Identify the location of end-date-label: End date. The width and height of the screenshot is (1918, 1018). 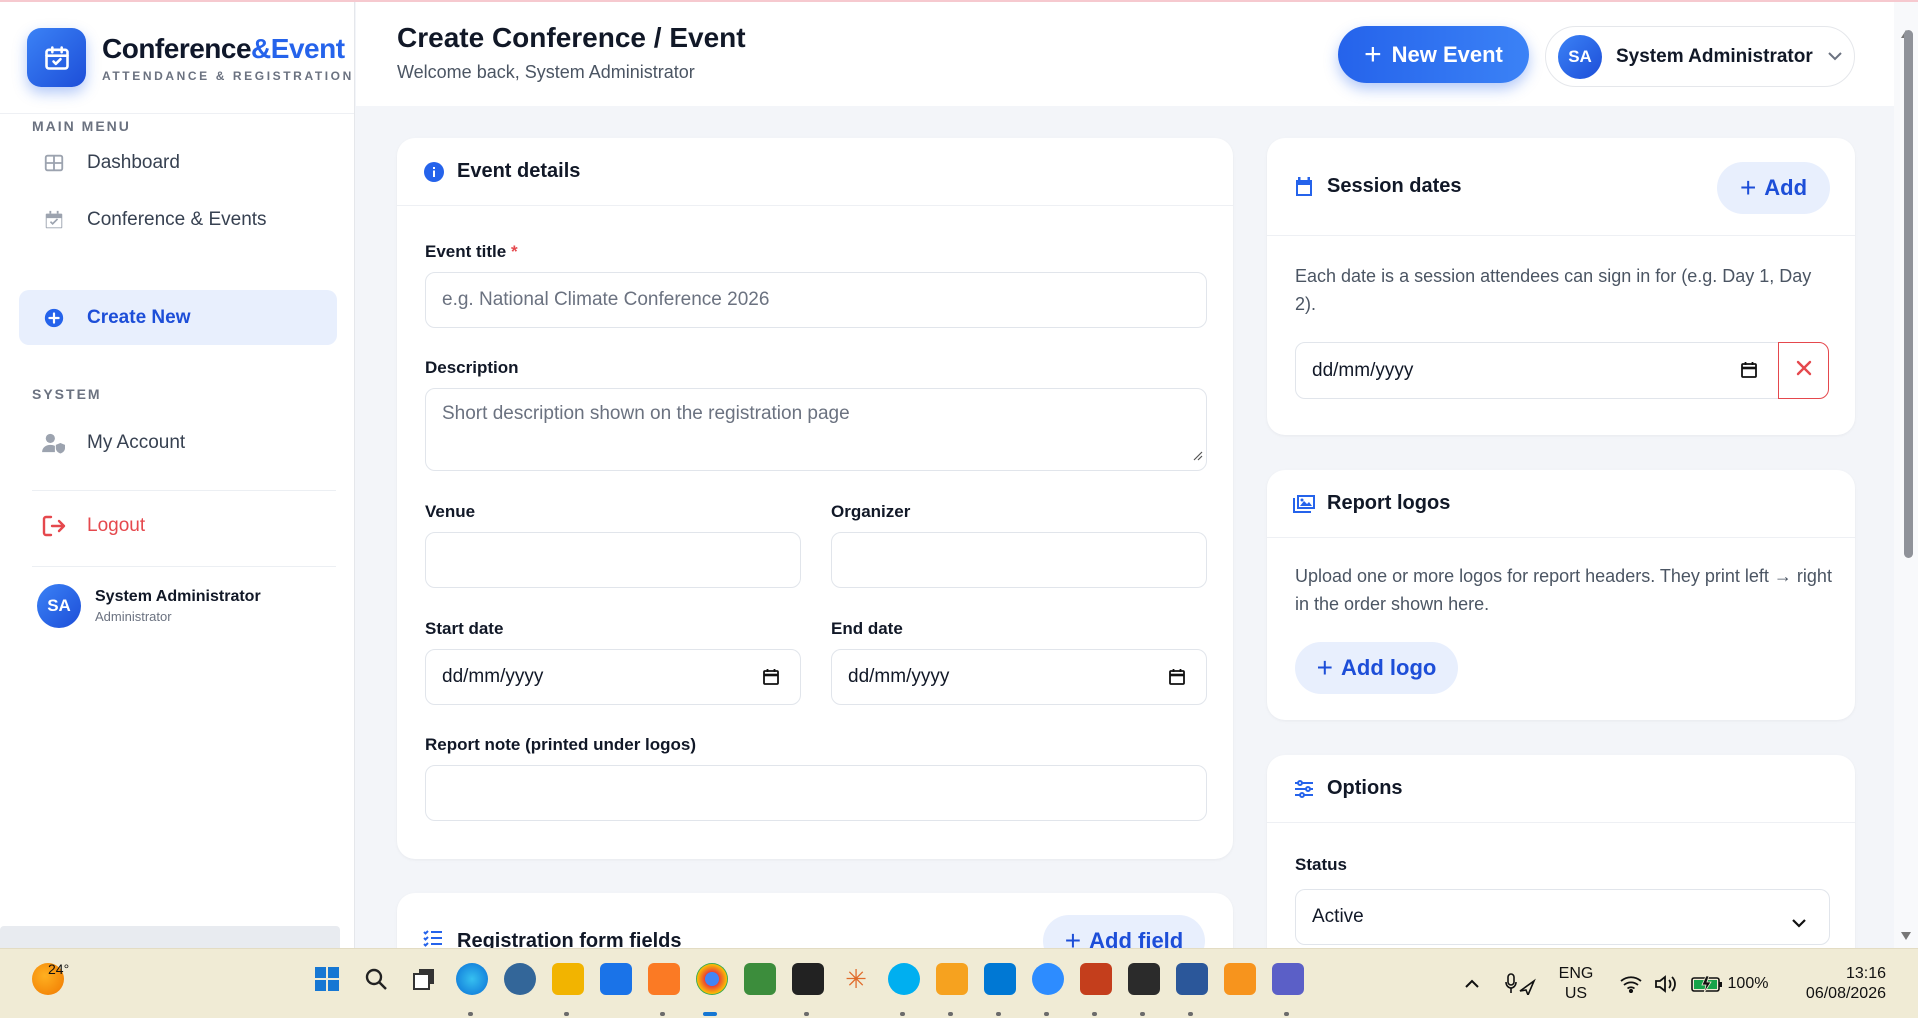
(867, 628).